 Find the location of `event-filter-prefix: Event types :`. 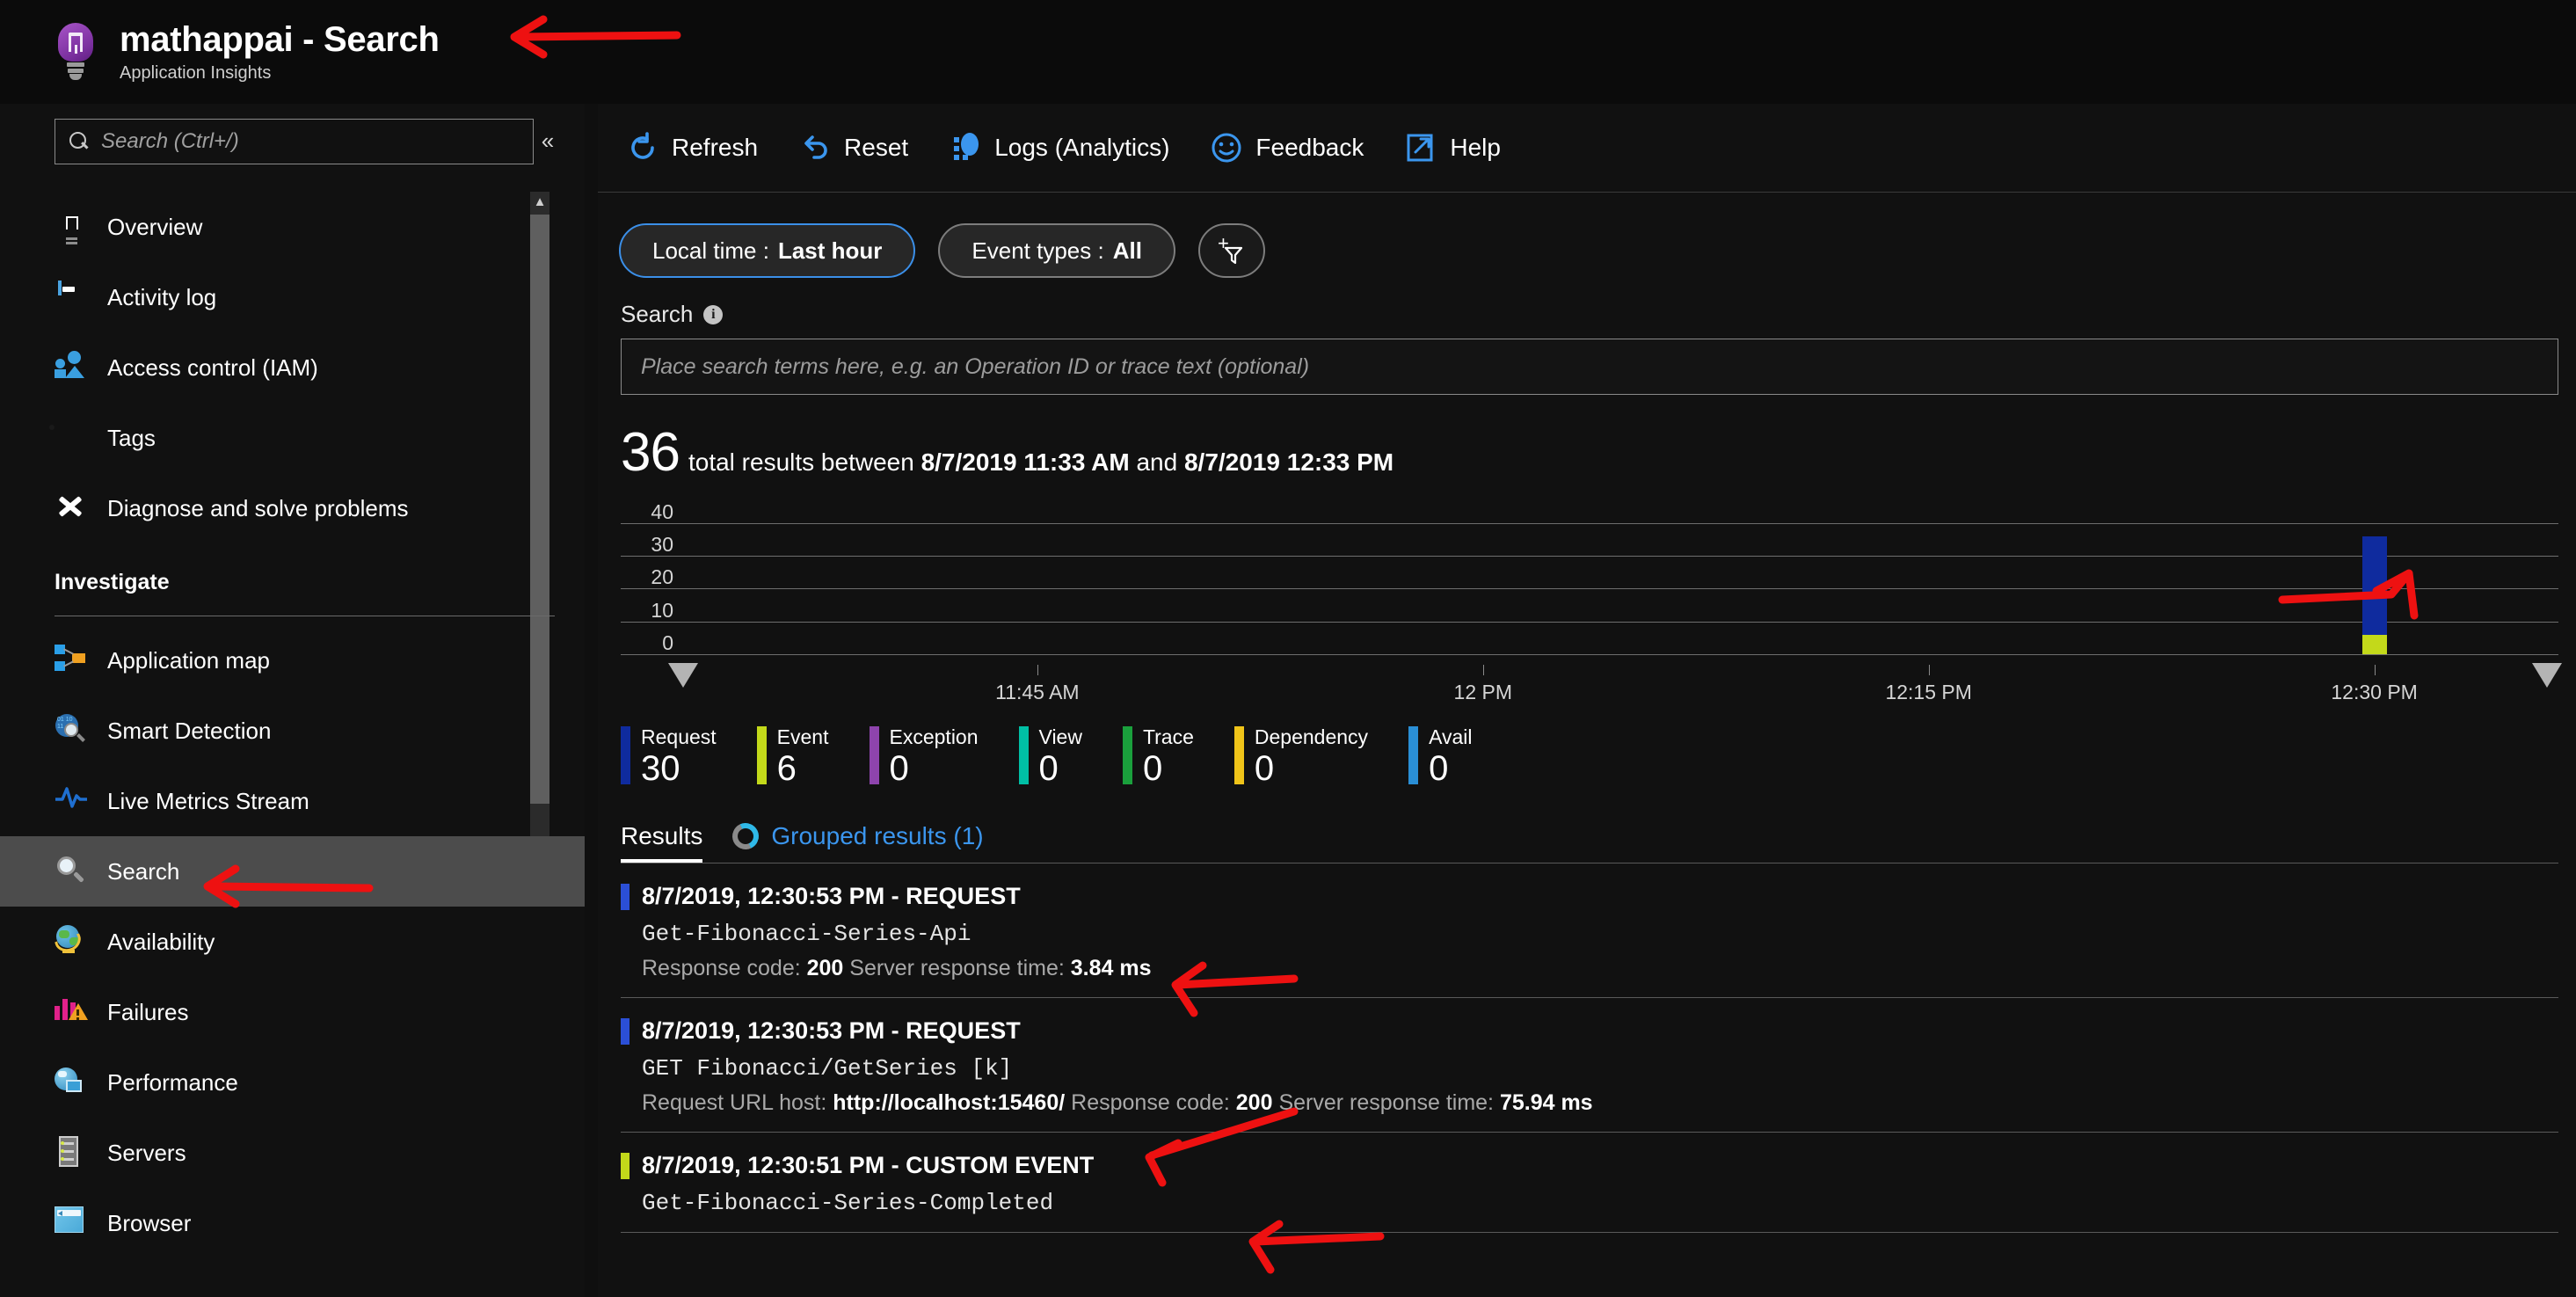

event-filter-prefix: Event types : is located at coordinates (1037, 251).